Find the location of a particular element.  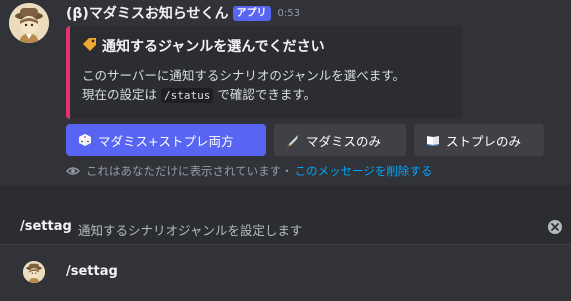

knife-icon is located at coordinates (293, 140).